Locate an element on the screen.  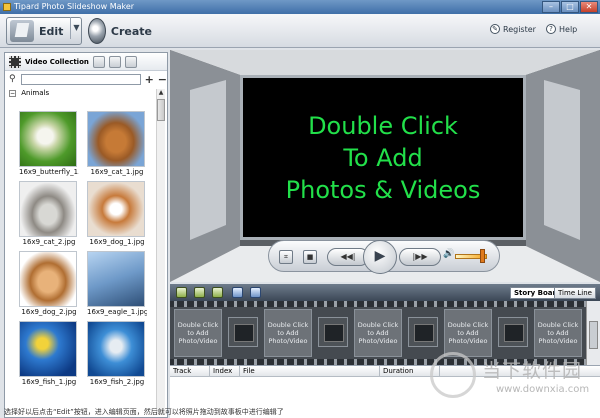
search-input is located at coordinates (80, 79).